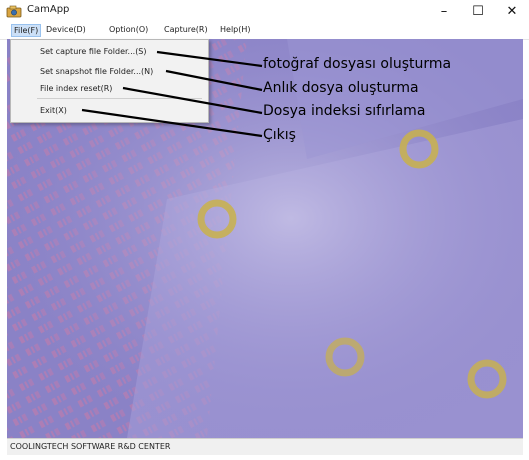  I want to click on close-icon: ✕, so click(512, 11).